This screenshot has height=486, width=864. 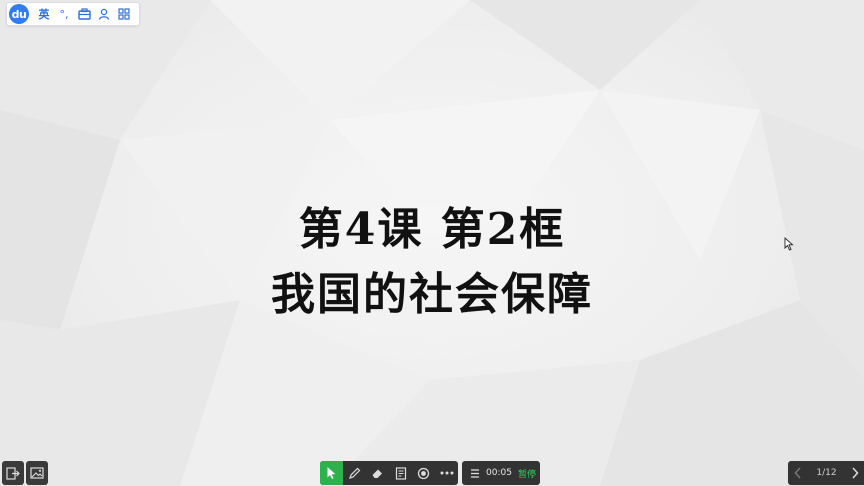 What do you see at coordinates (432, 229) in the screenshot?
I see `slide-title-line-1: 第4课 第2框` at bounding box center [432, 229].